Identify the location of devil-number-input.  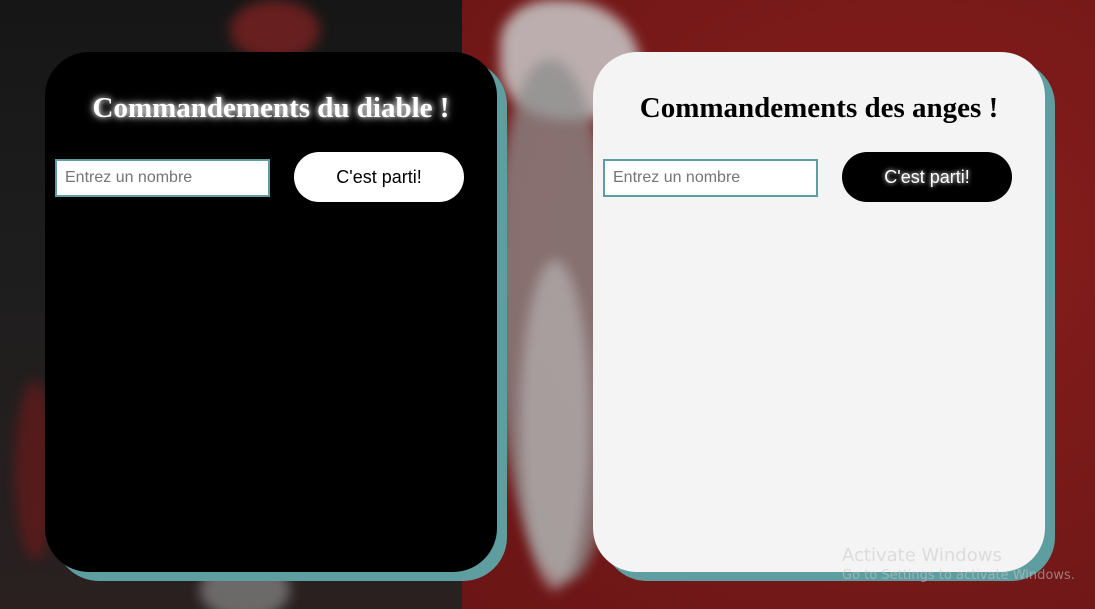
(162, 178).